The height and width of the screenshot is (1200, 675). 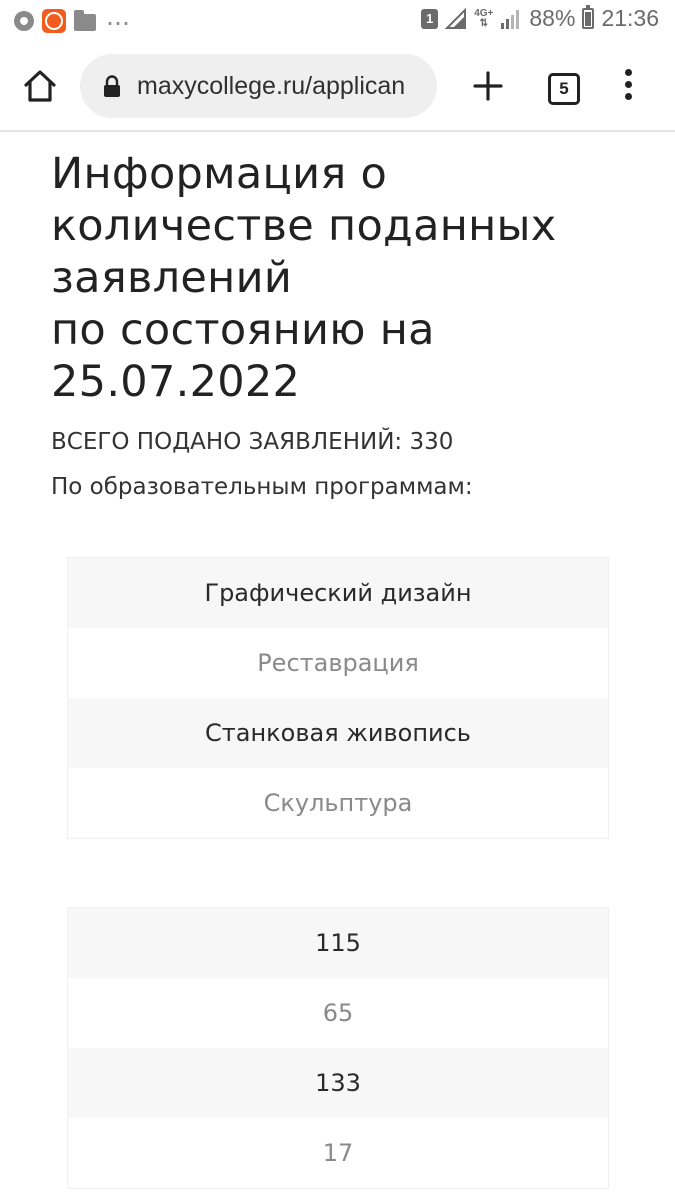 I want to click on table-row: Реставрация, so click(x=338, y=663).